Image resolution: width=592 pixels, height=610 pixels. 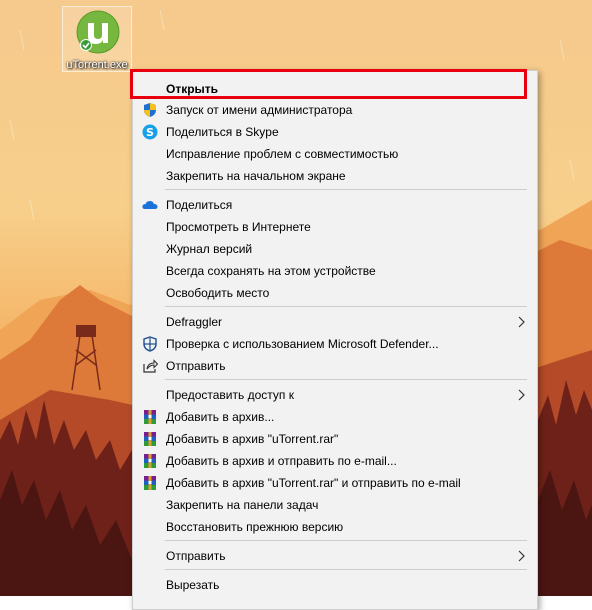 I want to click on menu-item-share-skype: S Поделиться в Skype, so click(x=335, y=132).